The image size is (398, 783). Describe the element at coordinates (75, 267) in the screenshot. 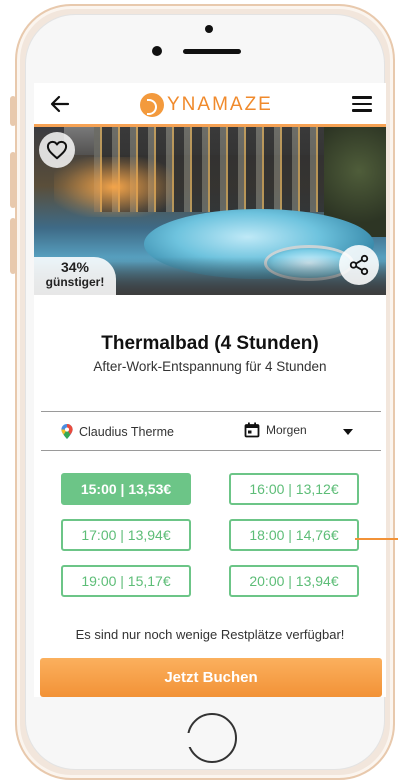

I see `discount-percent: 34%` at that location.